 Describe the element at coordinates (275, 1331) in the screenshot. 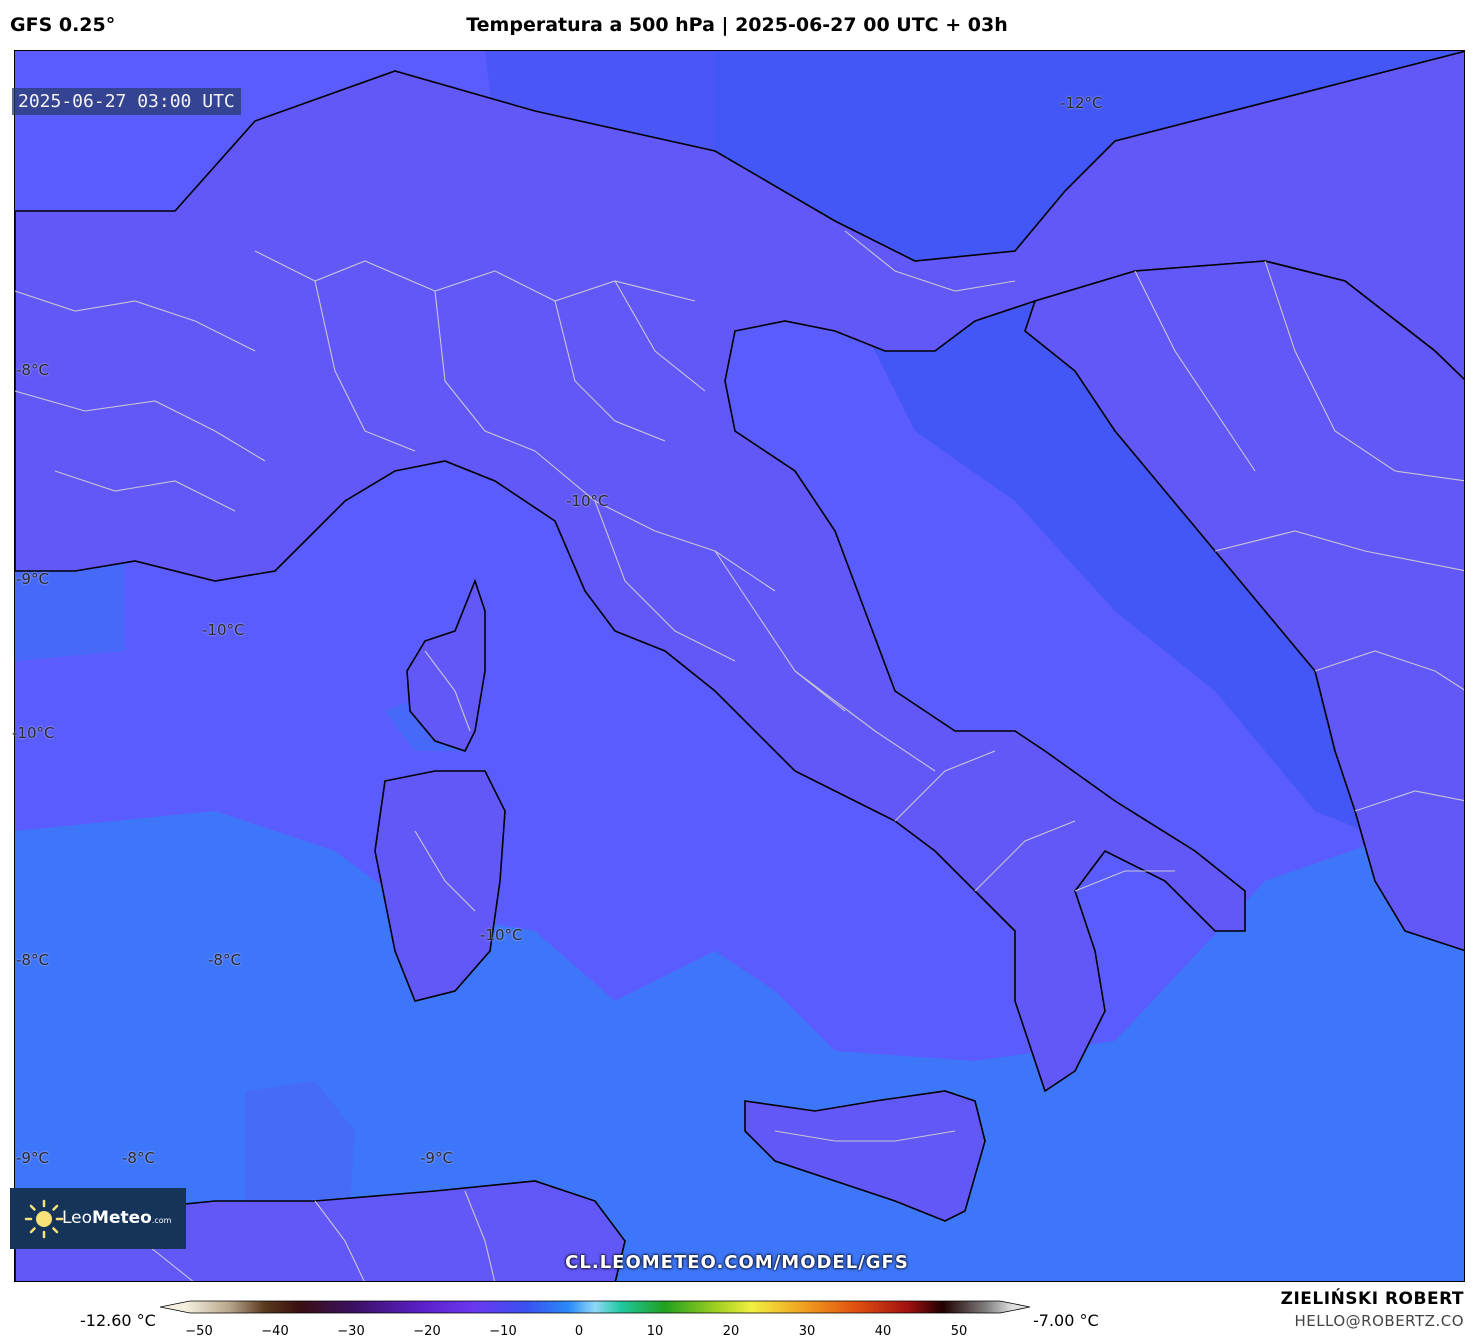

I see `colorbar-tick: −40` at that location.